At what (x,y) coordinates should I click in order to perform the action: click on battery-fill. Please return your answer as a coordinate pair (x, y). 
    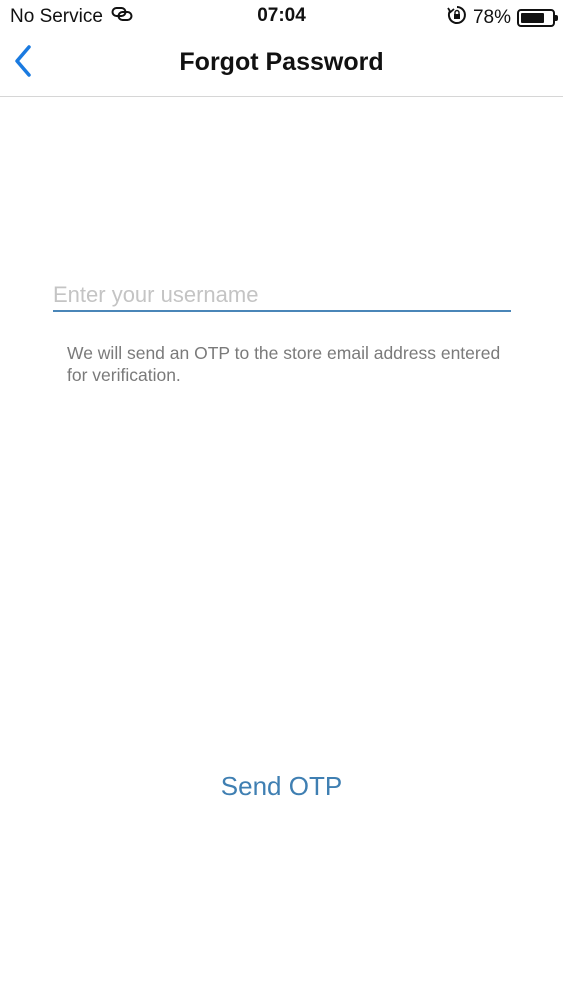
    Looking at the image, I should click on (533, 18).